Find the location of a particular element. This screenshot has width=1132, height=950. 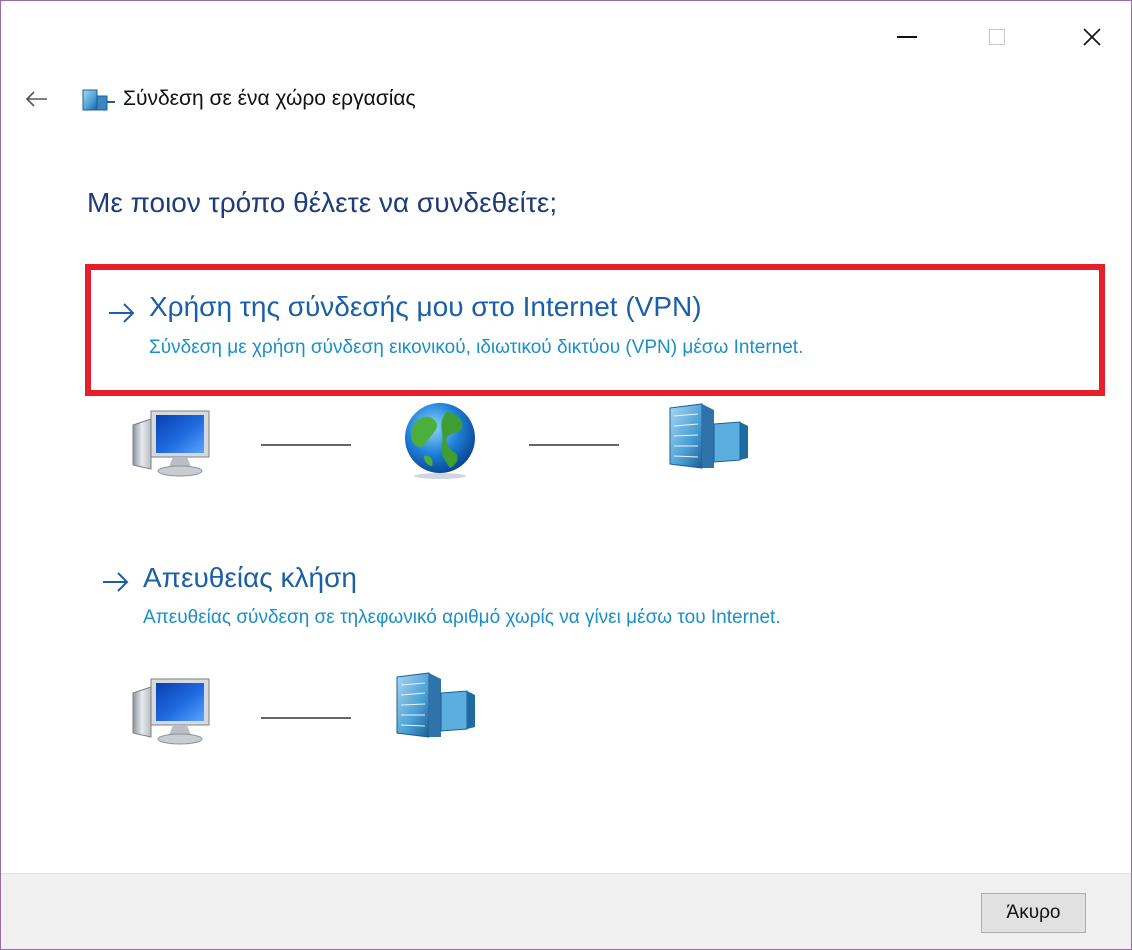

close-icon is located at coordinates (1092, 37).